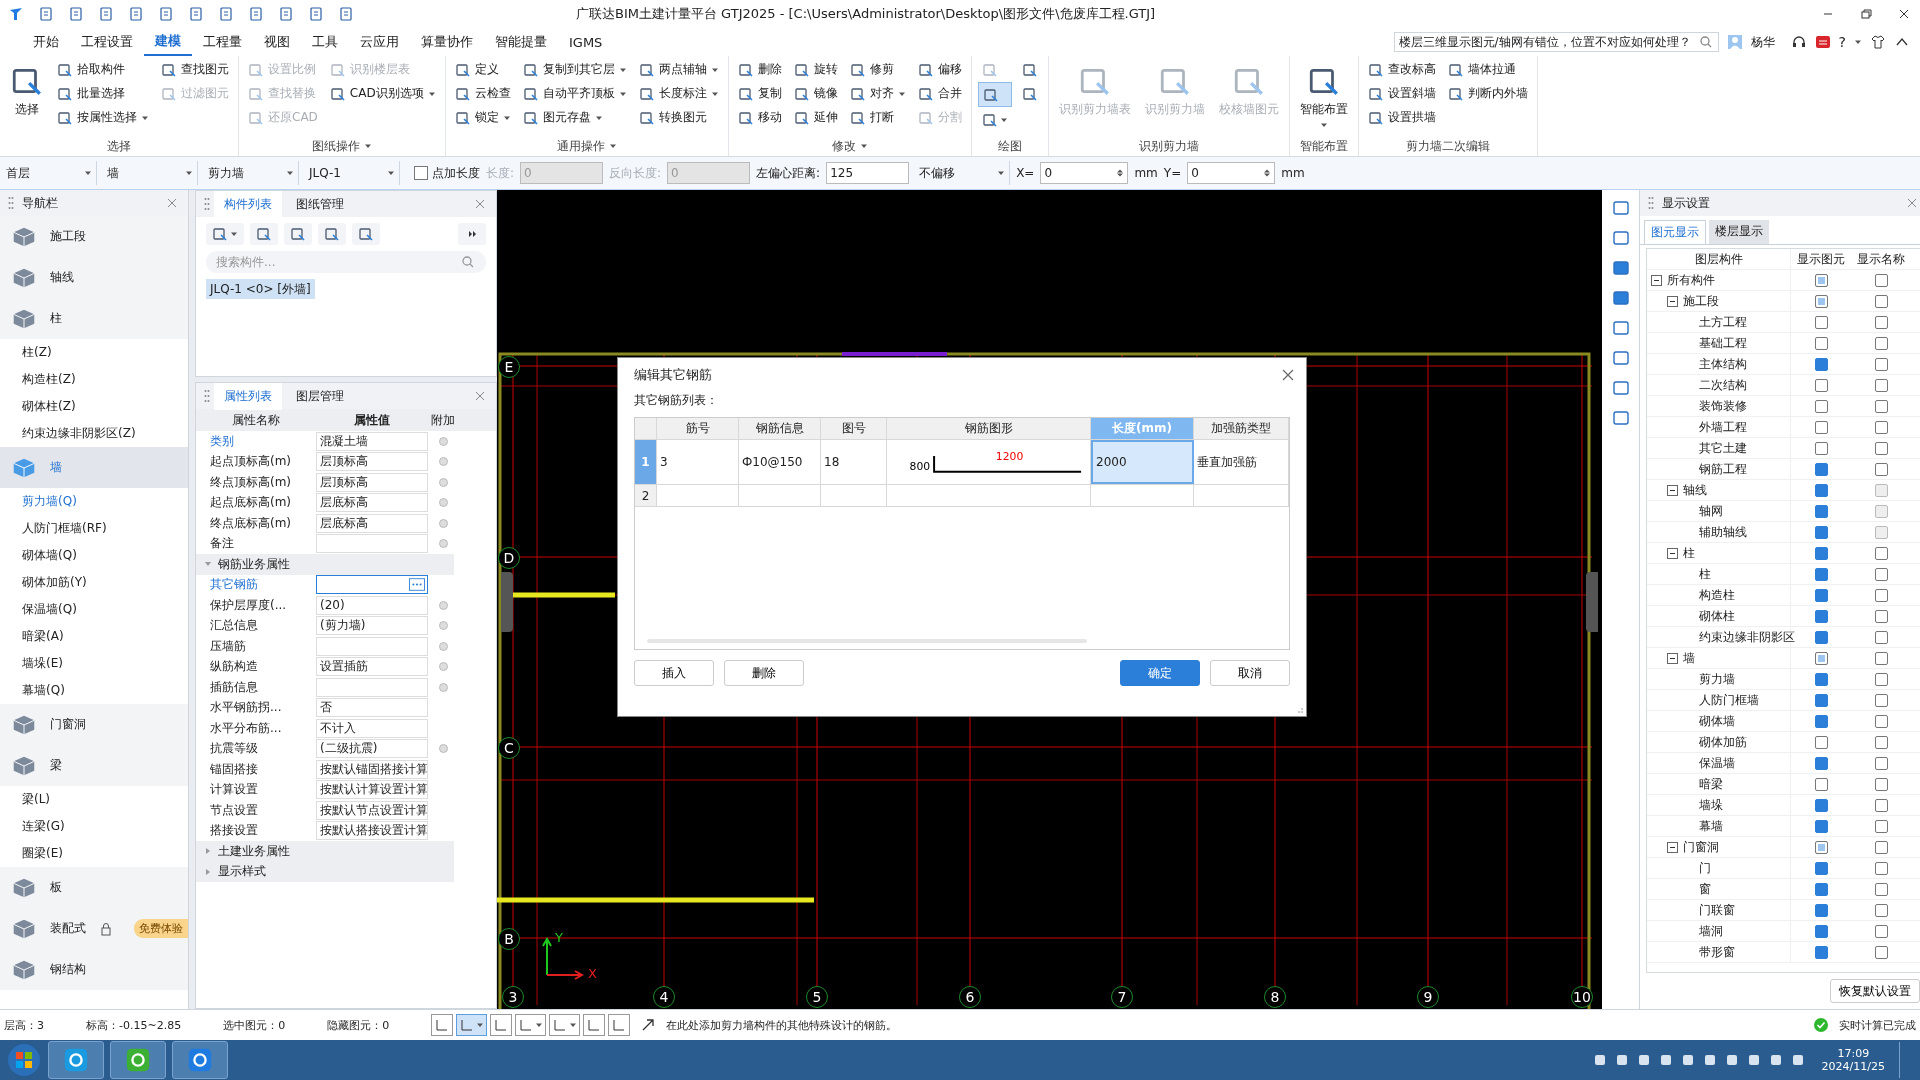 The width and height of the screenshot is (1920, 1080). What do you see at coordinates (372, 831) in the screenshot?
I see `property-value-field: 按默认搭接设置计算` at bounding box center [372, 831].